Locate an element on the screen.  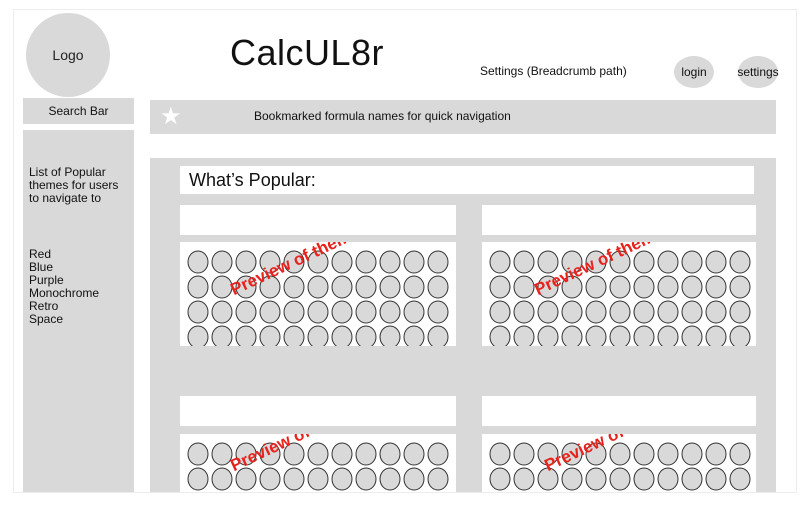
star-icon: ★ is located at coordinates (171, 117).